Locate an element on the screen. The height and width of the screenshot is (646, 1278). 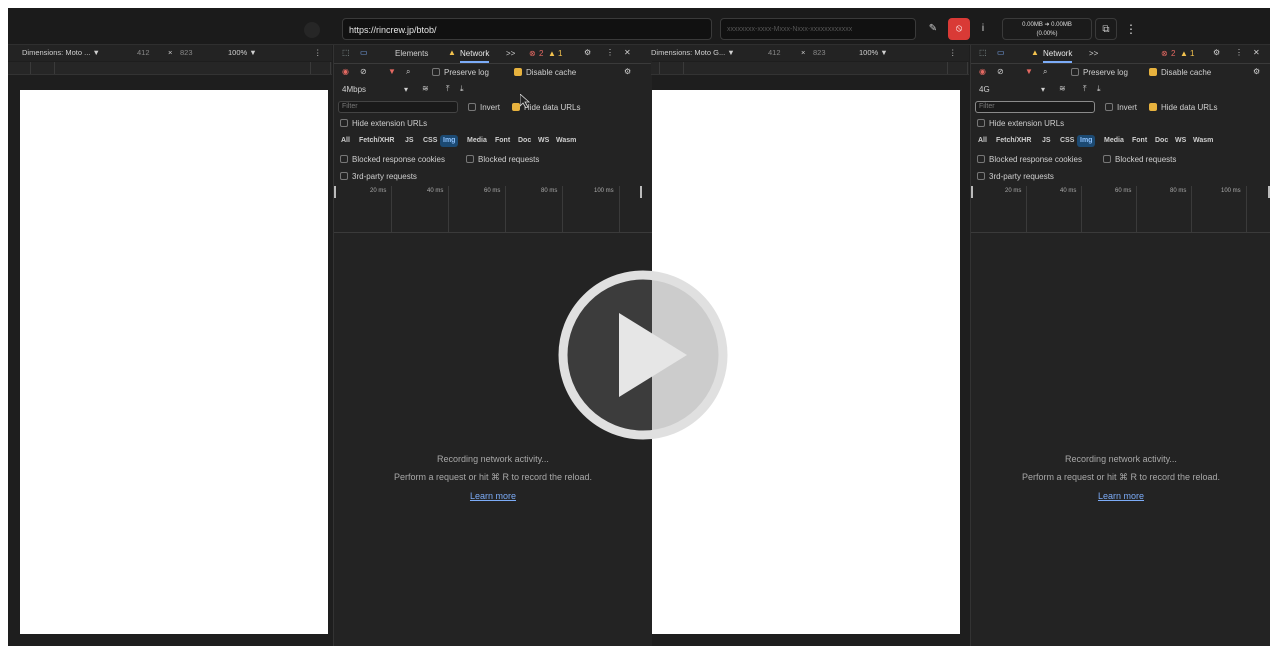
device-toggle-icon: ▭ is located at coordinates (1001, 52).